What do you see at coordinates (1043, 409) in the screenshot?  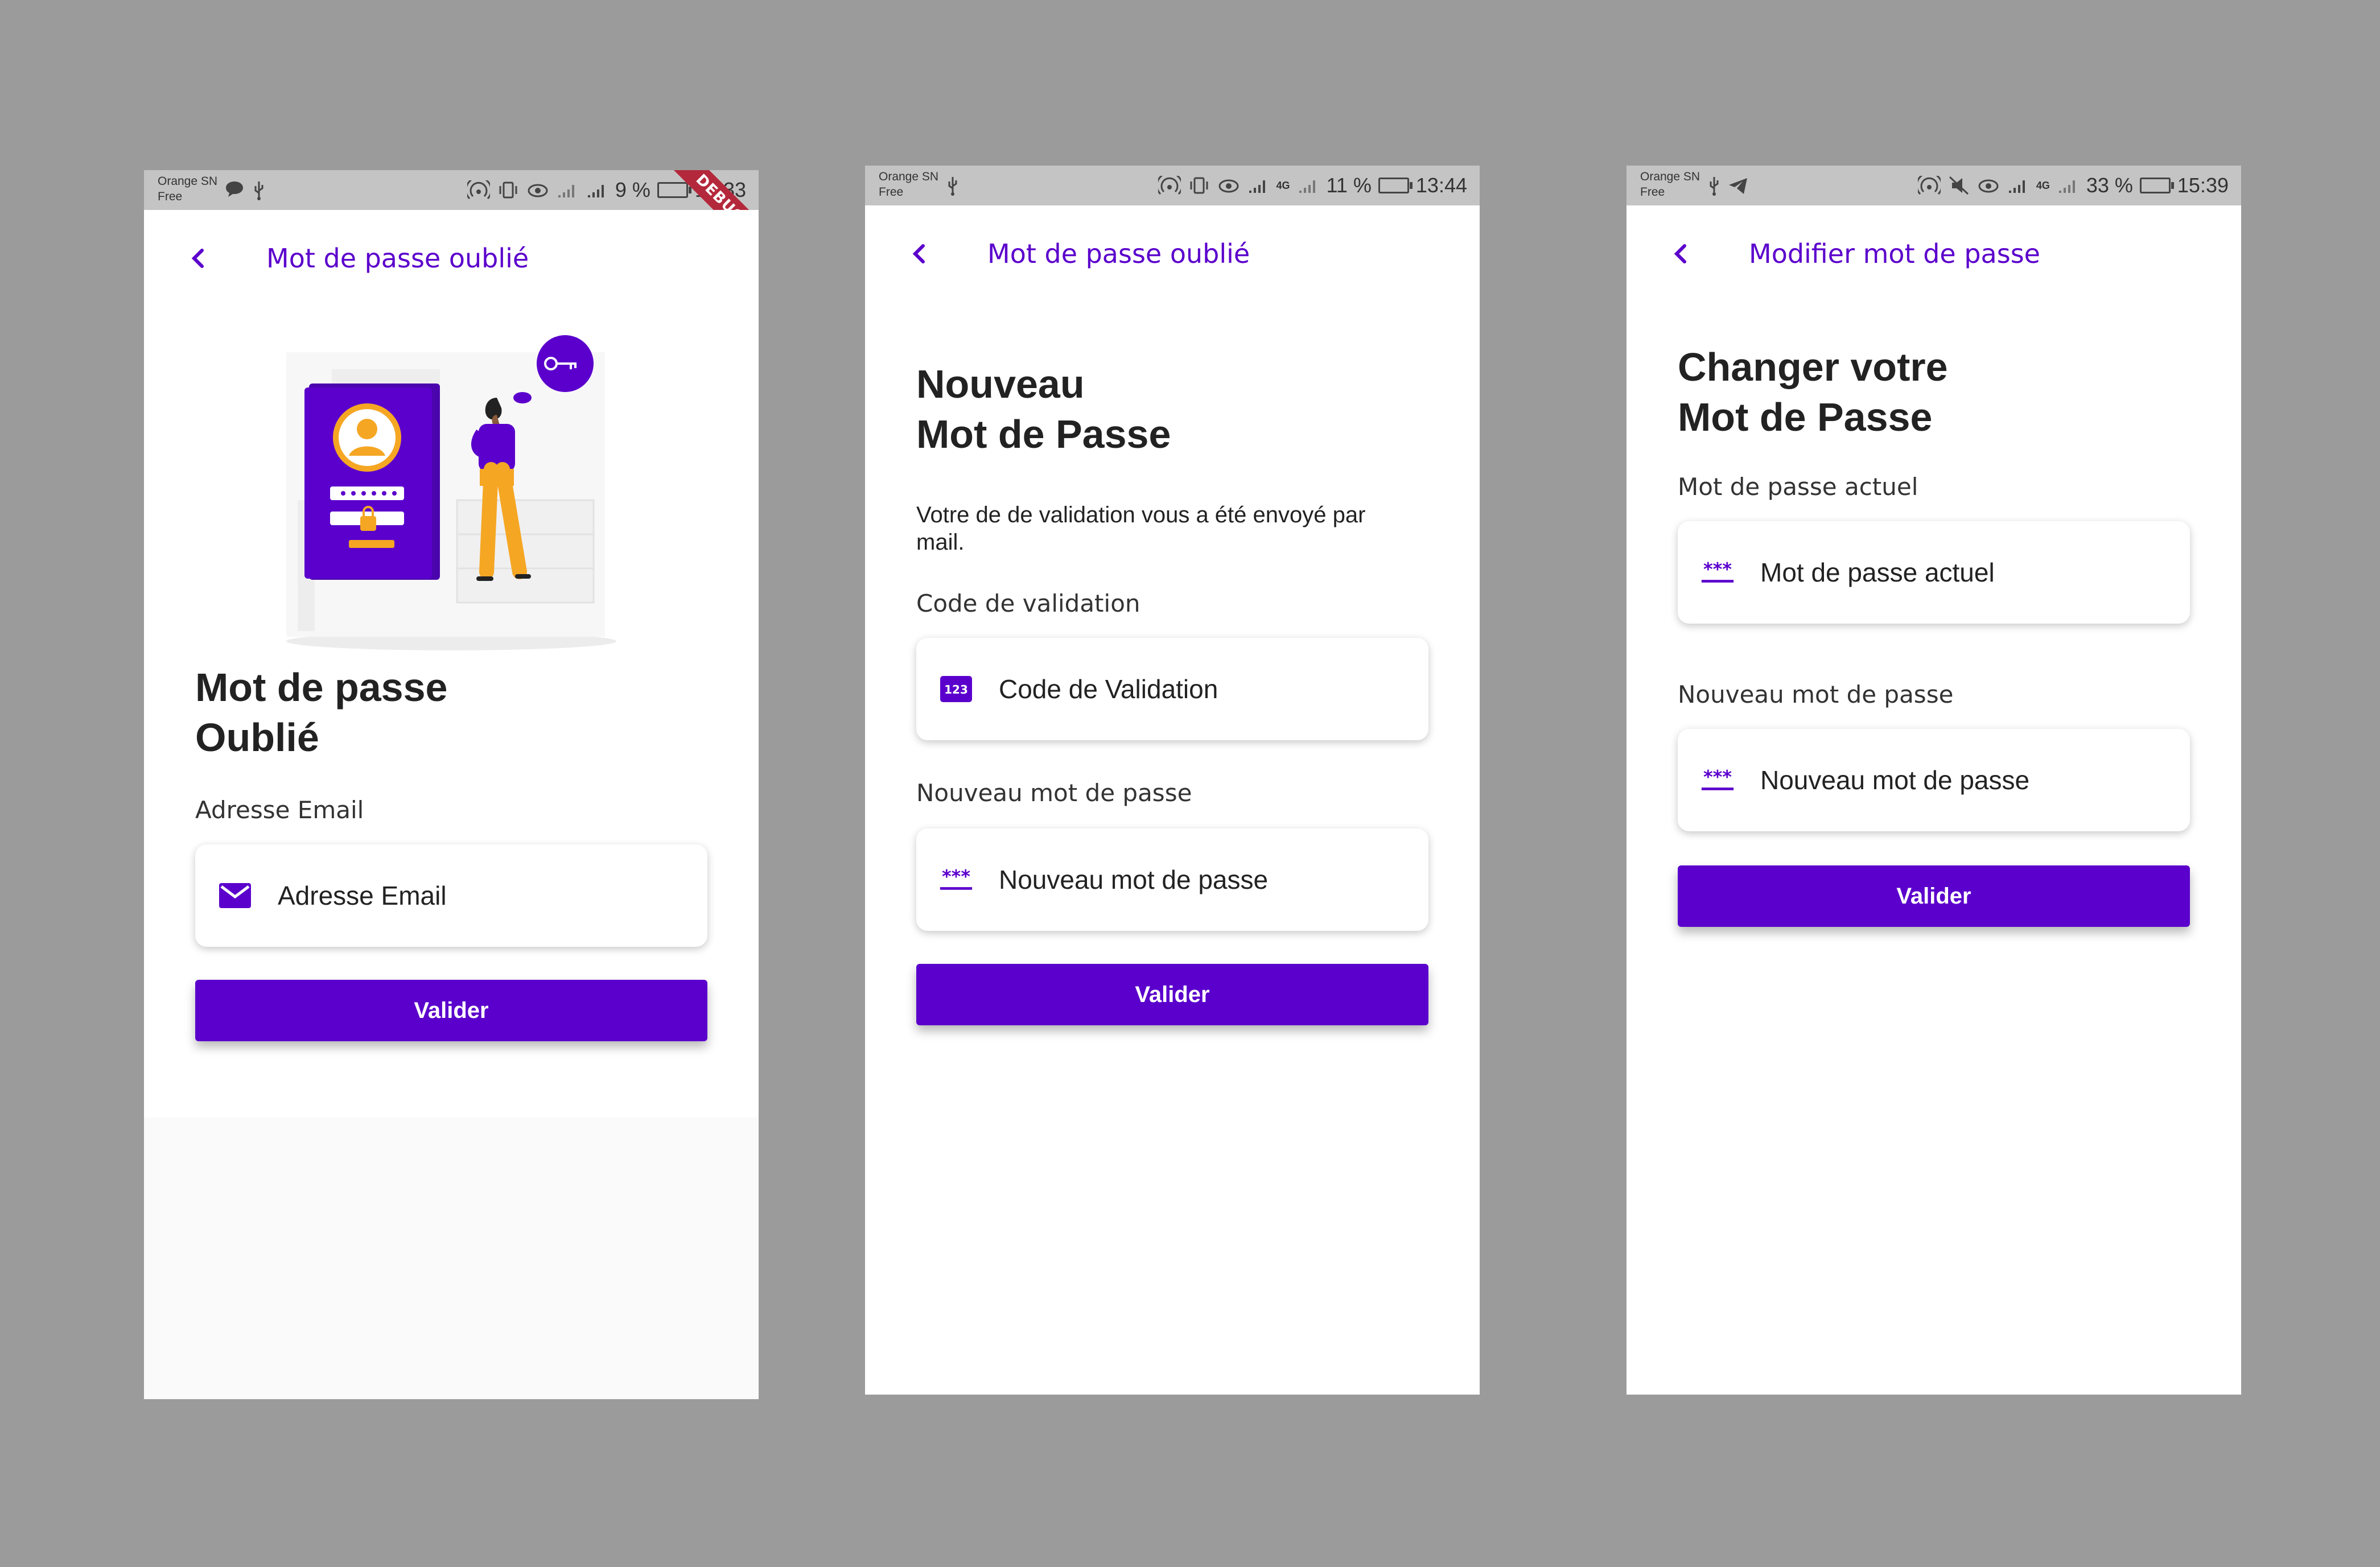 I see `page-heading: Nouveau Mot de Passe` at bounding box center [1043, 409].